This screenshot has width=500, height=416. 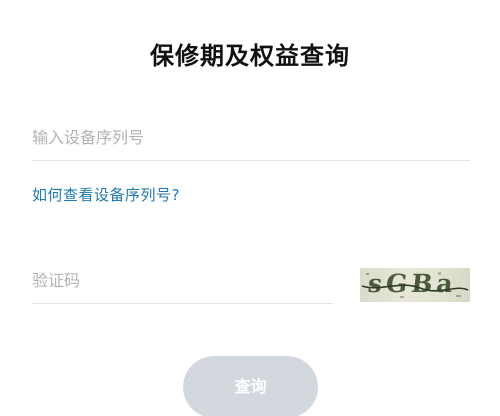 I want to click on serial-help-link: 如何查看设备序列号?, so click(x=106, y=194).